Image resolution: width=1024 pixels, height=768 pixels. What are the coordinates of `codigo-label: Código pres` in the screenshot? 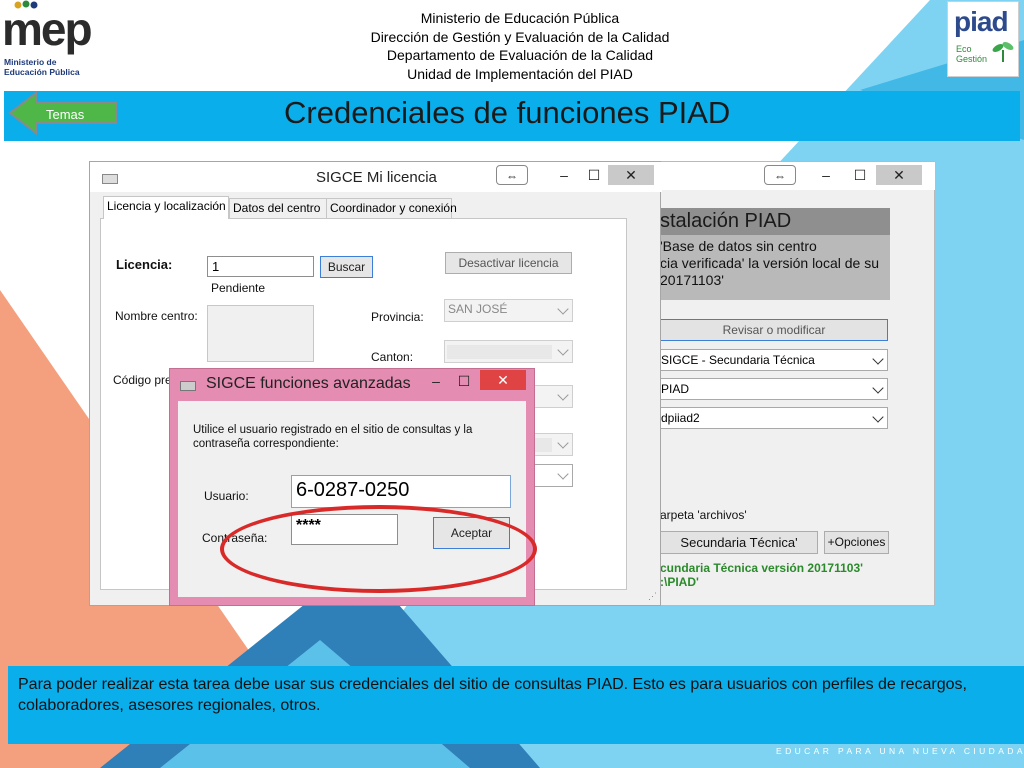 It's located at (145, 380).